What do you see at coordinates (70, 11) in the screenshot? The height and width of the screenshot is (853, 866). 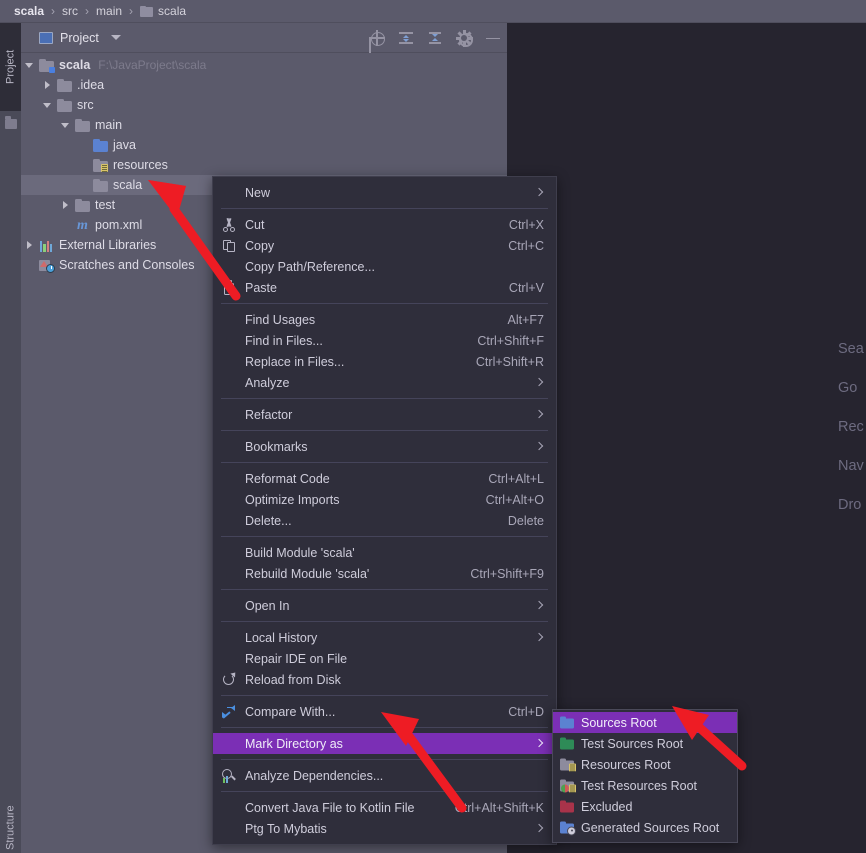 I see `breadcrumb-item-1: src` at bounding box center [70, 11].